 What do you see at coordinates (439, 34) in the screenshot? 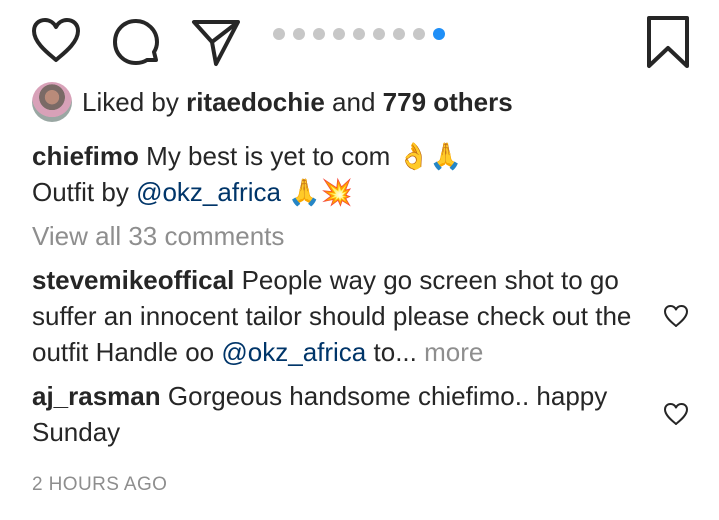
I see `carousel-dot-active` at bounding box center [439, 34].